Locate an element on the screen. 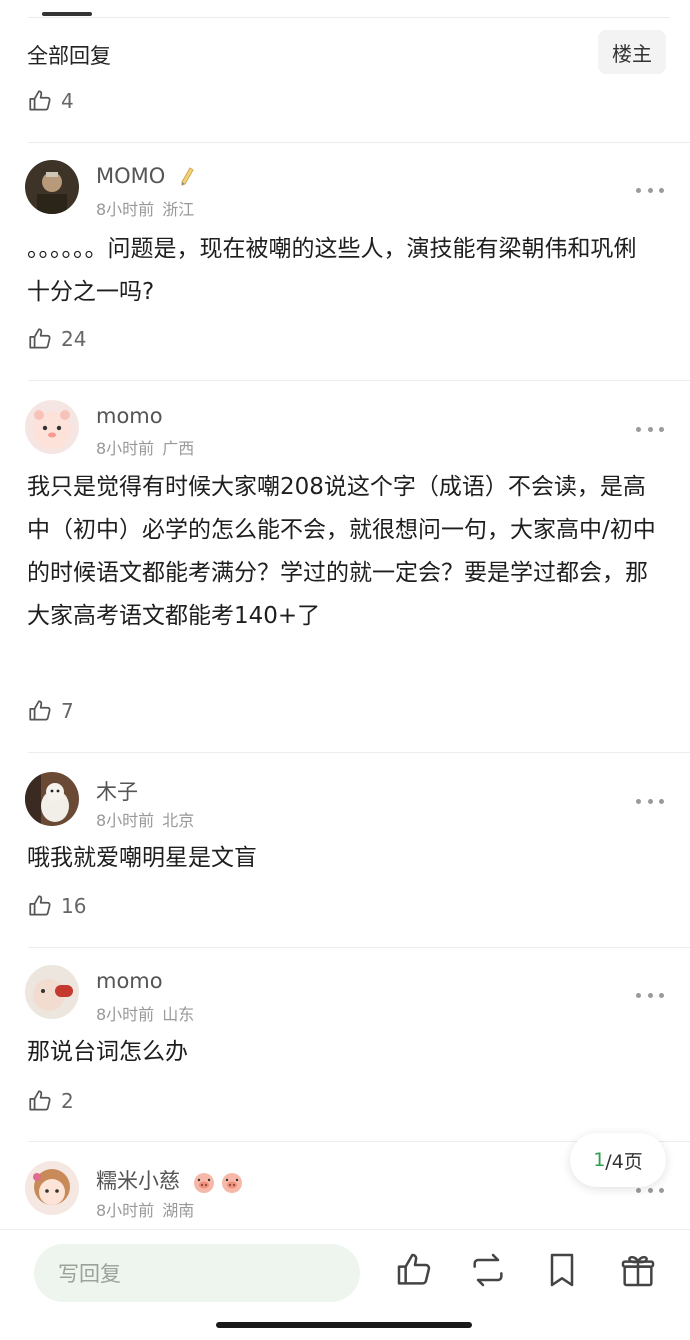 The width and height of the screenshot is (690, 1340). comment-item: momo 8小时前 山东 那说台词怎么办 2 is located at coordinates (345, 1044).